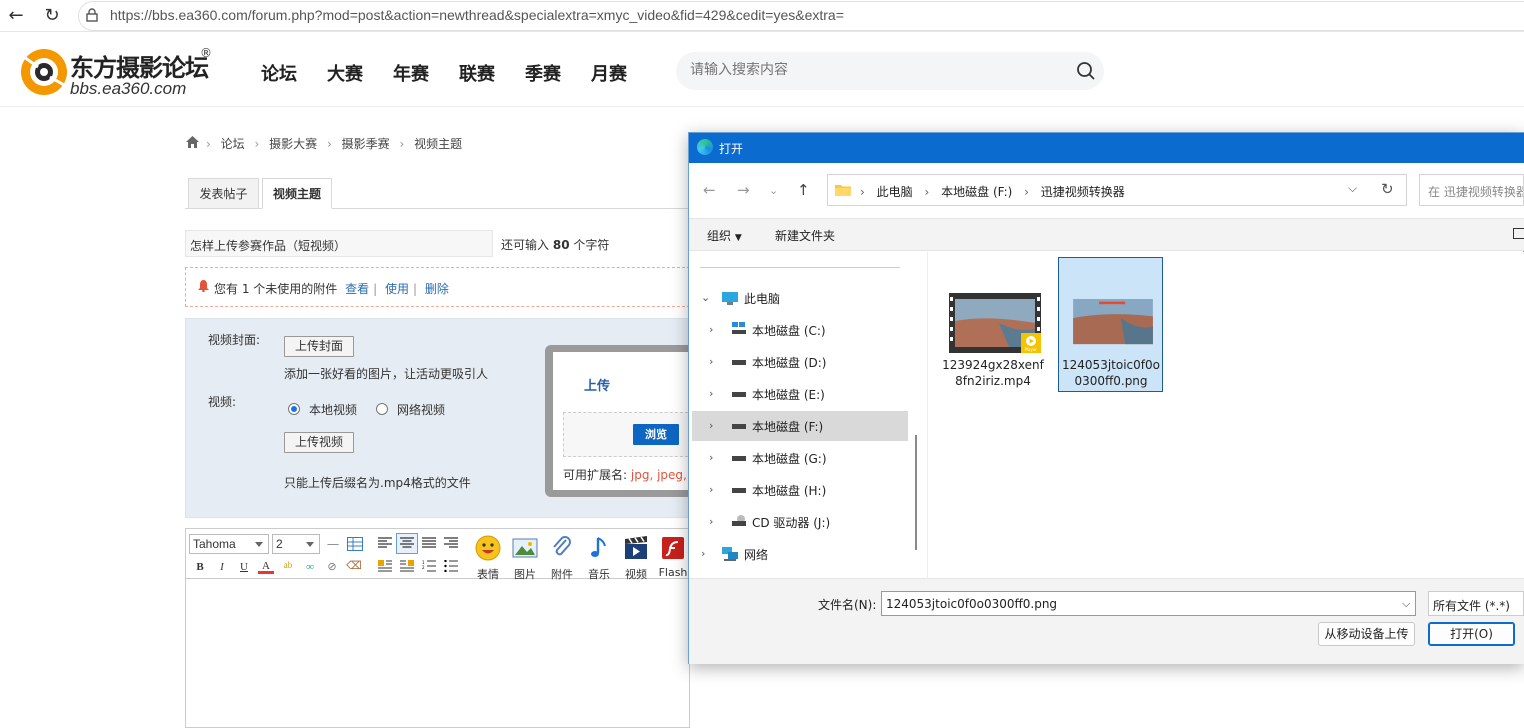 This screenshot has width=1524, height=728. I want to click on tree-item-cd-drive: › CD 驱动器 (J:), so click(800, 522).